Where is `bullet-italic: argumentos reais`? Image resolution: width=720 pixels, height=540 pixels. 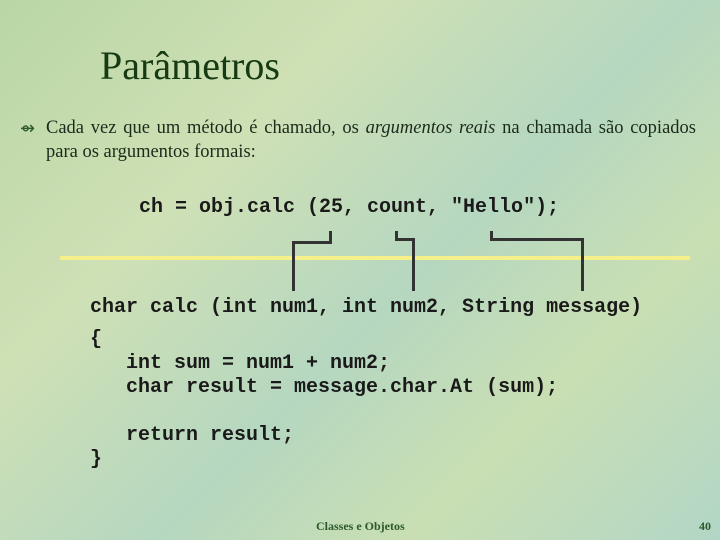 bullet-italic: argumentos reais is located at coordinates (430, 128).